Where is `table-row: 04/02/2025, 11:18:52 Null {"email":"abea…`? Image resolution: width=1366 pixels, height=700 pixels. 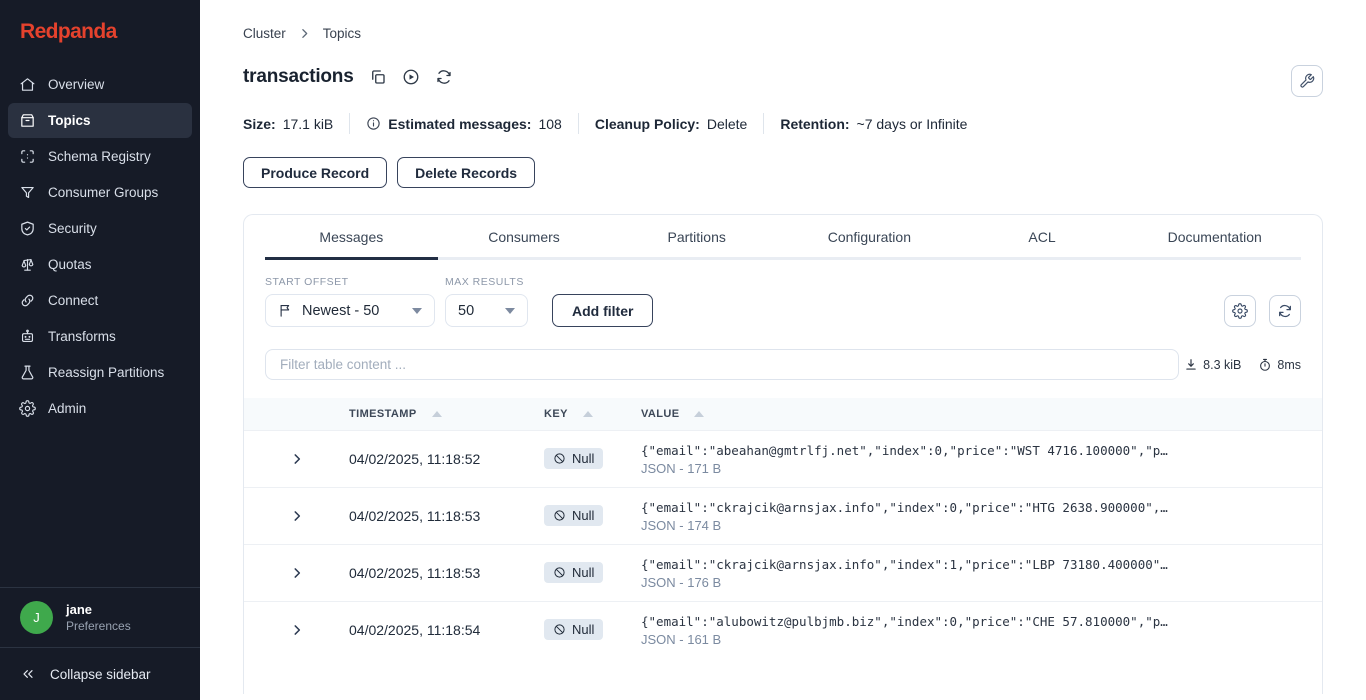 table-row: 04/02/2025, 11:18:52 Null {"email":"abea… is located at coordinates (783, 458).